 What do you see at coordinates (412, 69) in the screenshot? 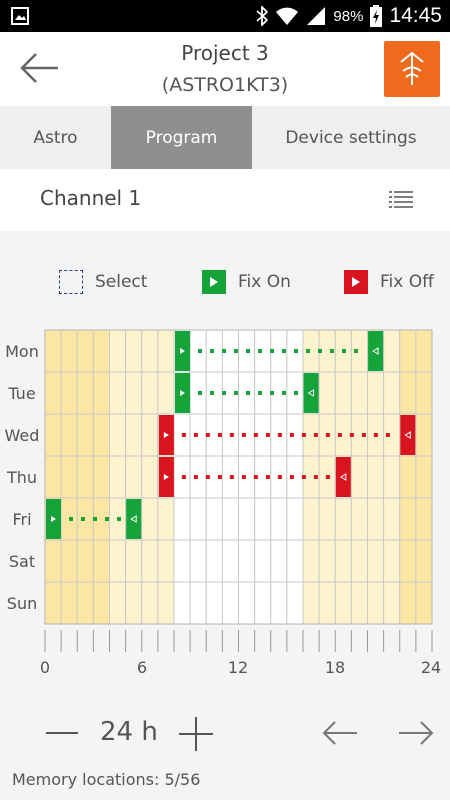
I see `transfer-button` at bounding box center [412, 69].